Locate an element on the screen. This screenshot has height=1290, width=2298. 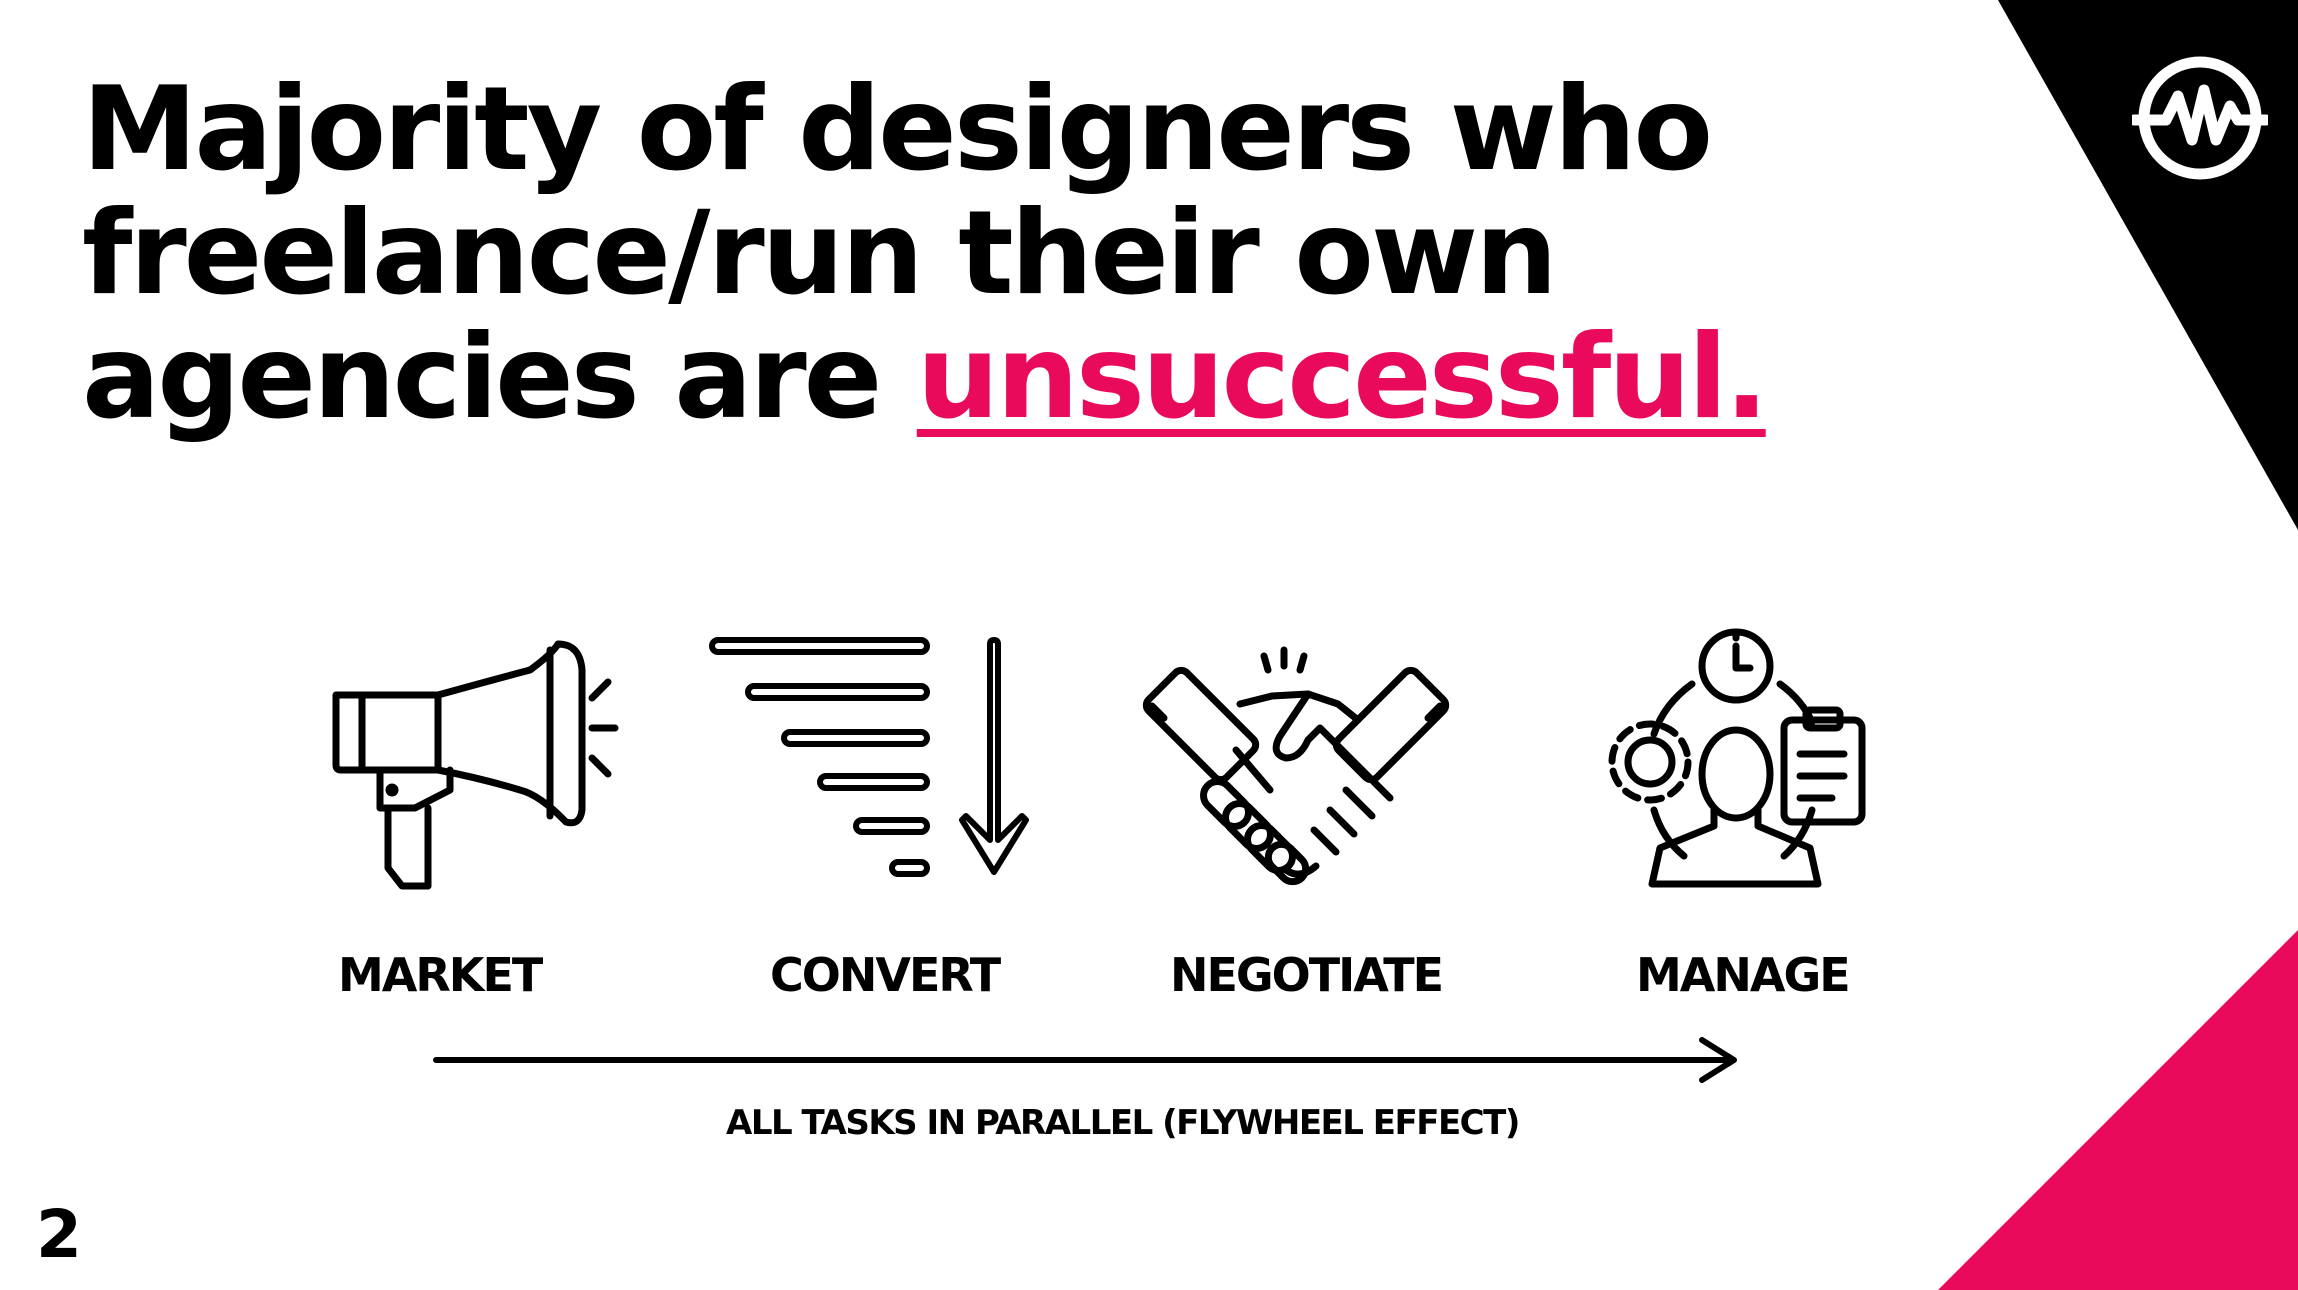
step-label-negotiate: NEGOTIATE is located at coordinates (1307, 975).